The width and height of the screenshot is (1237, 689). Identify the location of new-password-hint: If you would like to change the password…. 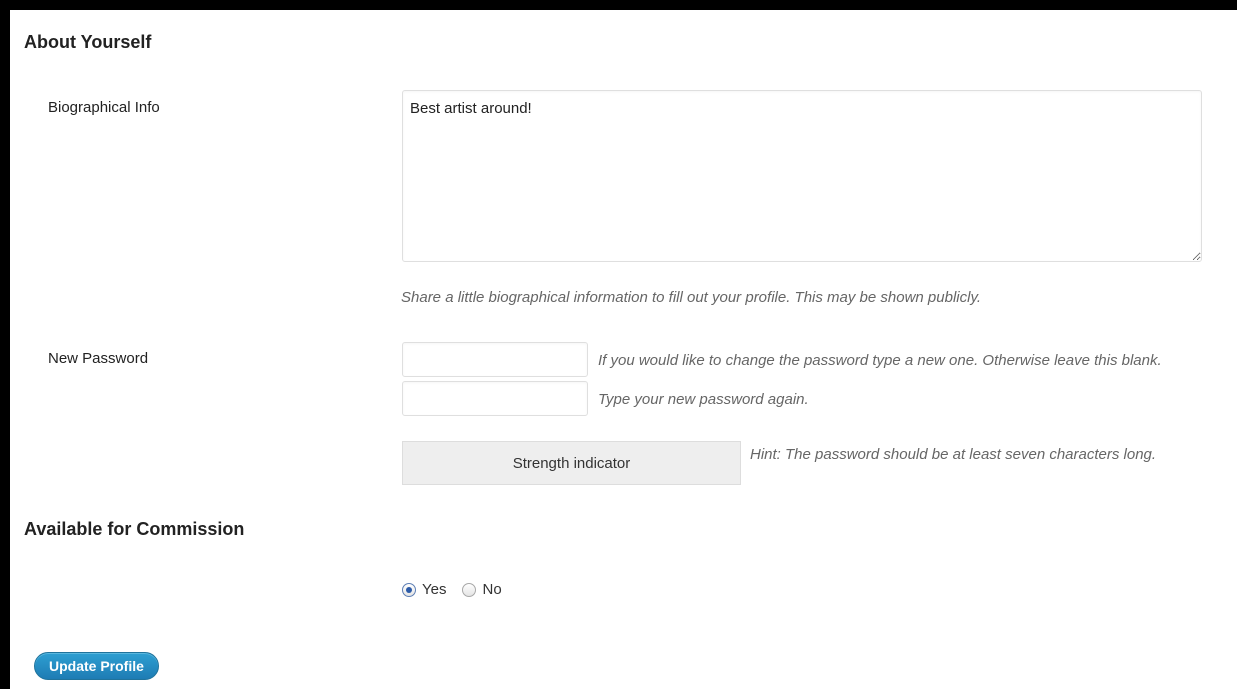
(880, 360).